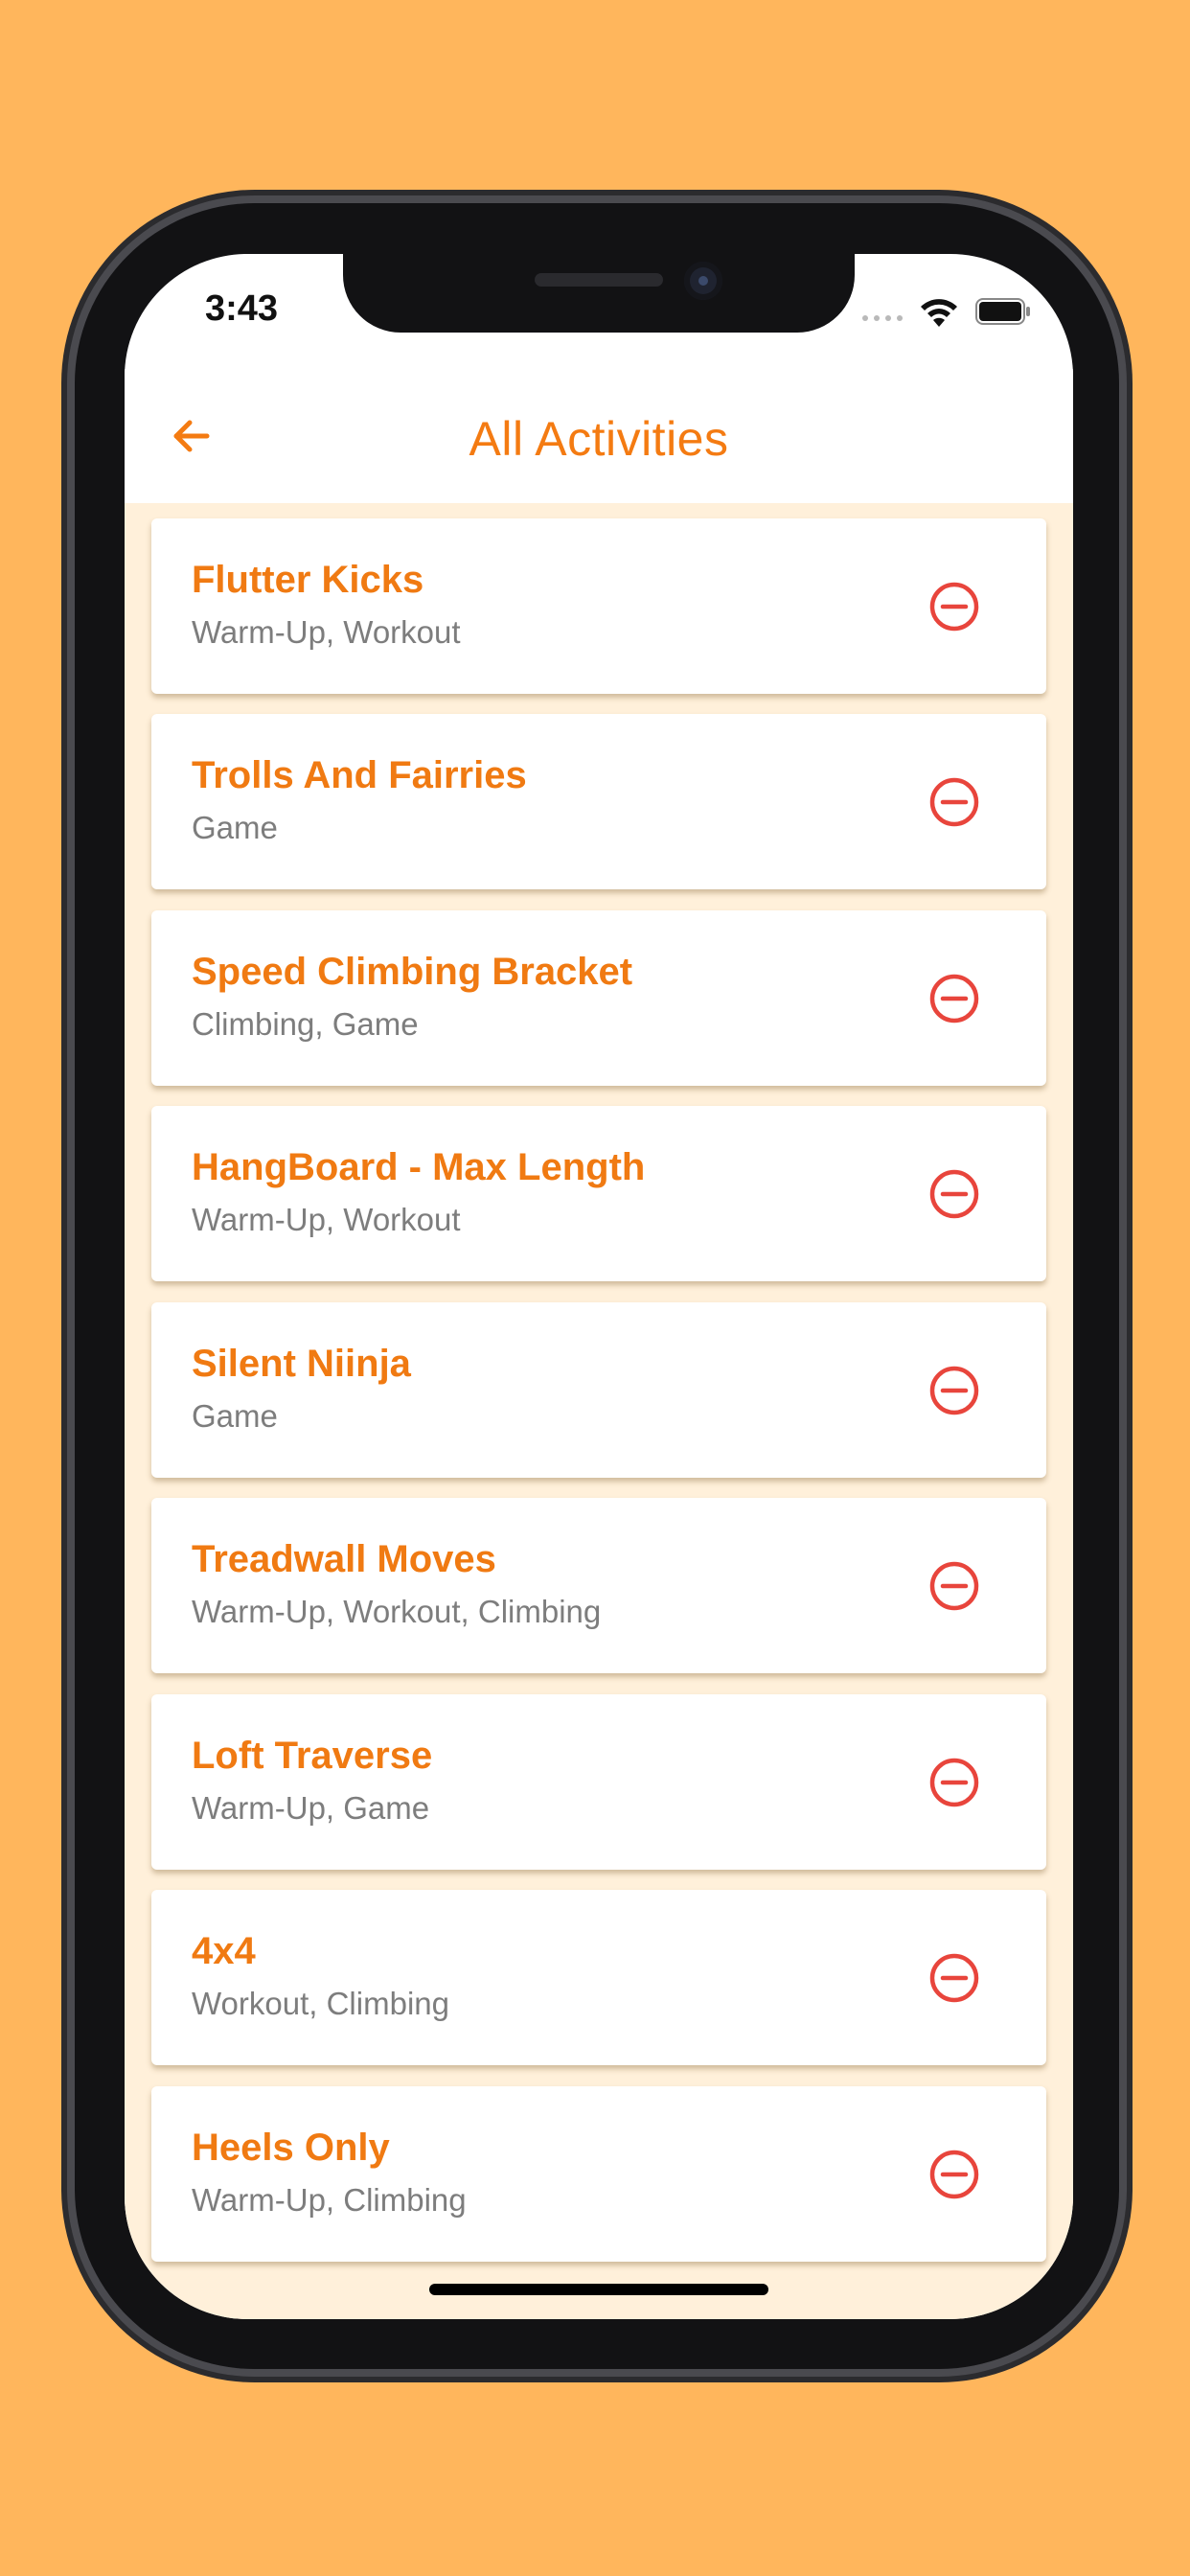  What do you see at coordinates (419, 1167) in the screenshot?
I see `activity-title: HangBoard - Max Length` at bounding box center [419, 1167].